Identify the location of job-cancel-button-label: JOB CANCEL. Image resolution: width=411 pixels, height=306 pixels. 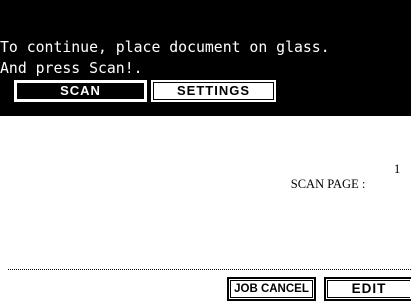
(271, 289).